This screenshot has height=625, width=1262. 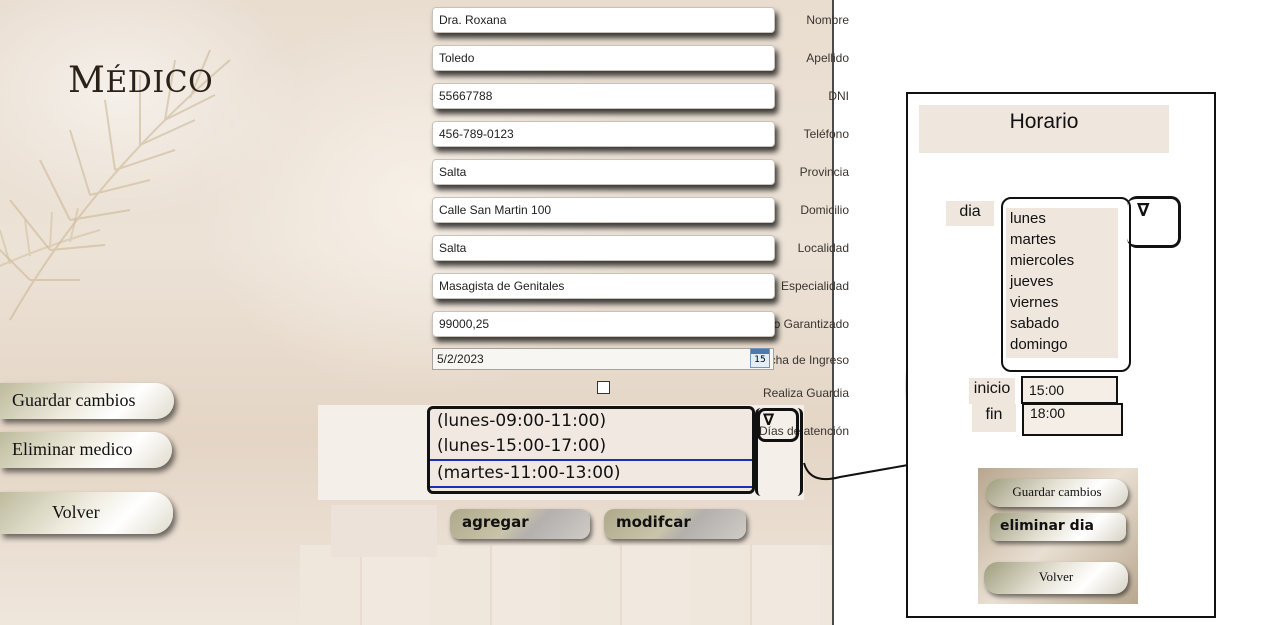 What do you see at coordinates (675, 524) in the screenshot?
I see `modificar-button: modifcar` at bounding box center [675, 524].